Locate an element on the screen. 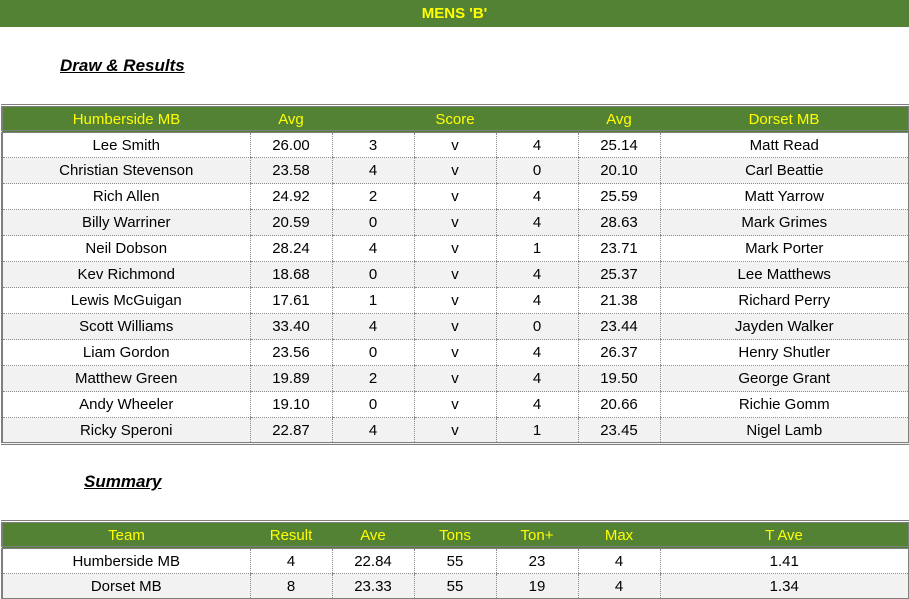  team-name: Humberside MB is located at coordinates (126, 560).